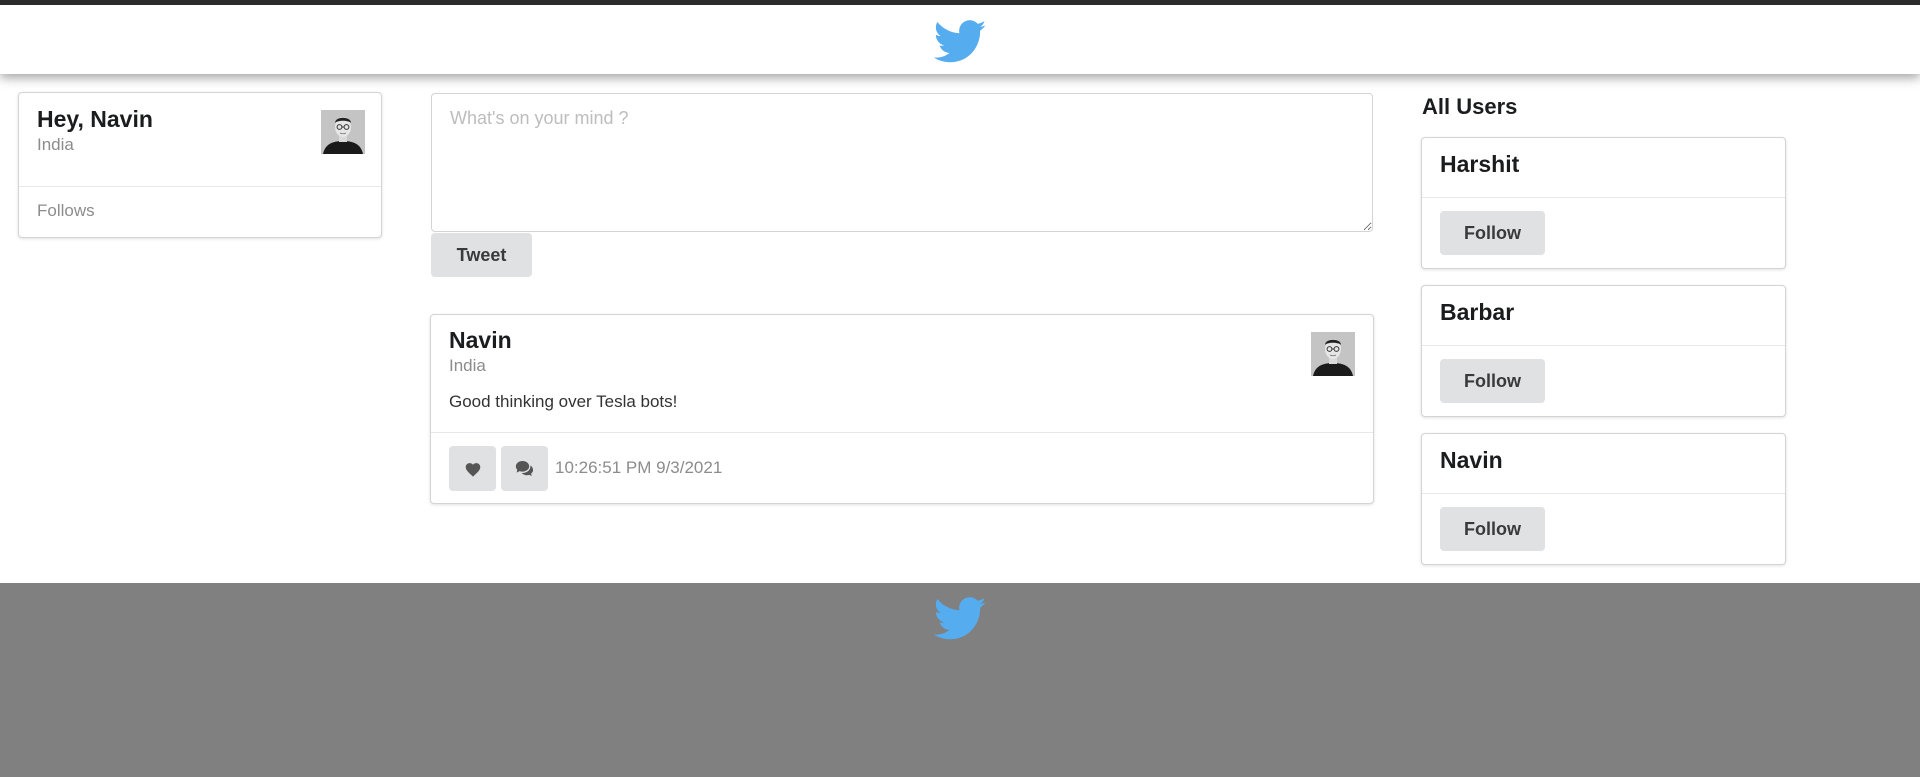 The image size is (1920, 777). What do you see at coordinates (902, 162) in the screenshot?
I see `tweet-input` at bounding box center [902, 162].